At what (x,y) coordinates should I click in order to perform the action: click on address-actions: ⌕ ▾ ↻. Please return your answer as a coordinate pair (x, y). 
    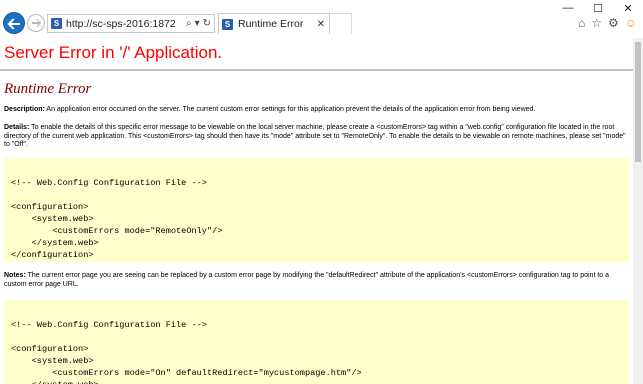
    Looking at the image, I should click on (198, 23).